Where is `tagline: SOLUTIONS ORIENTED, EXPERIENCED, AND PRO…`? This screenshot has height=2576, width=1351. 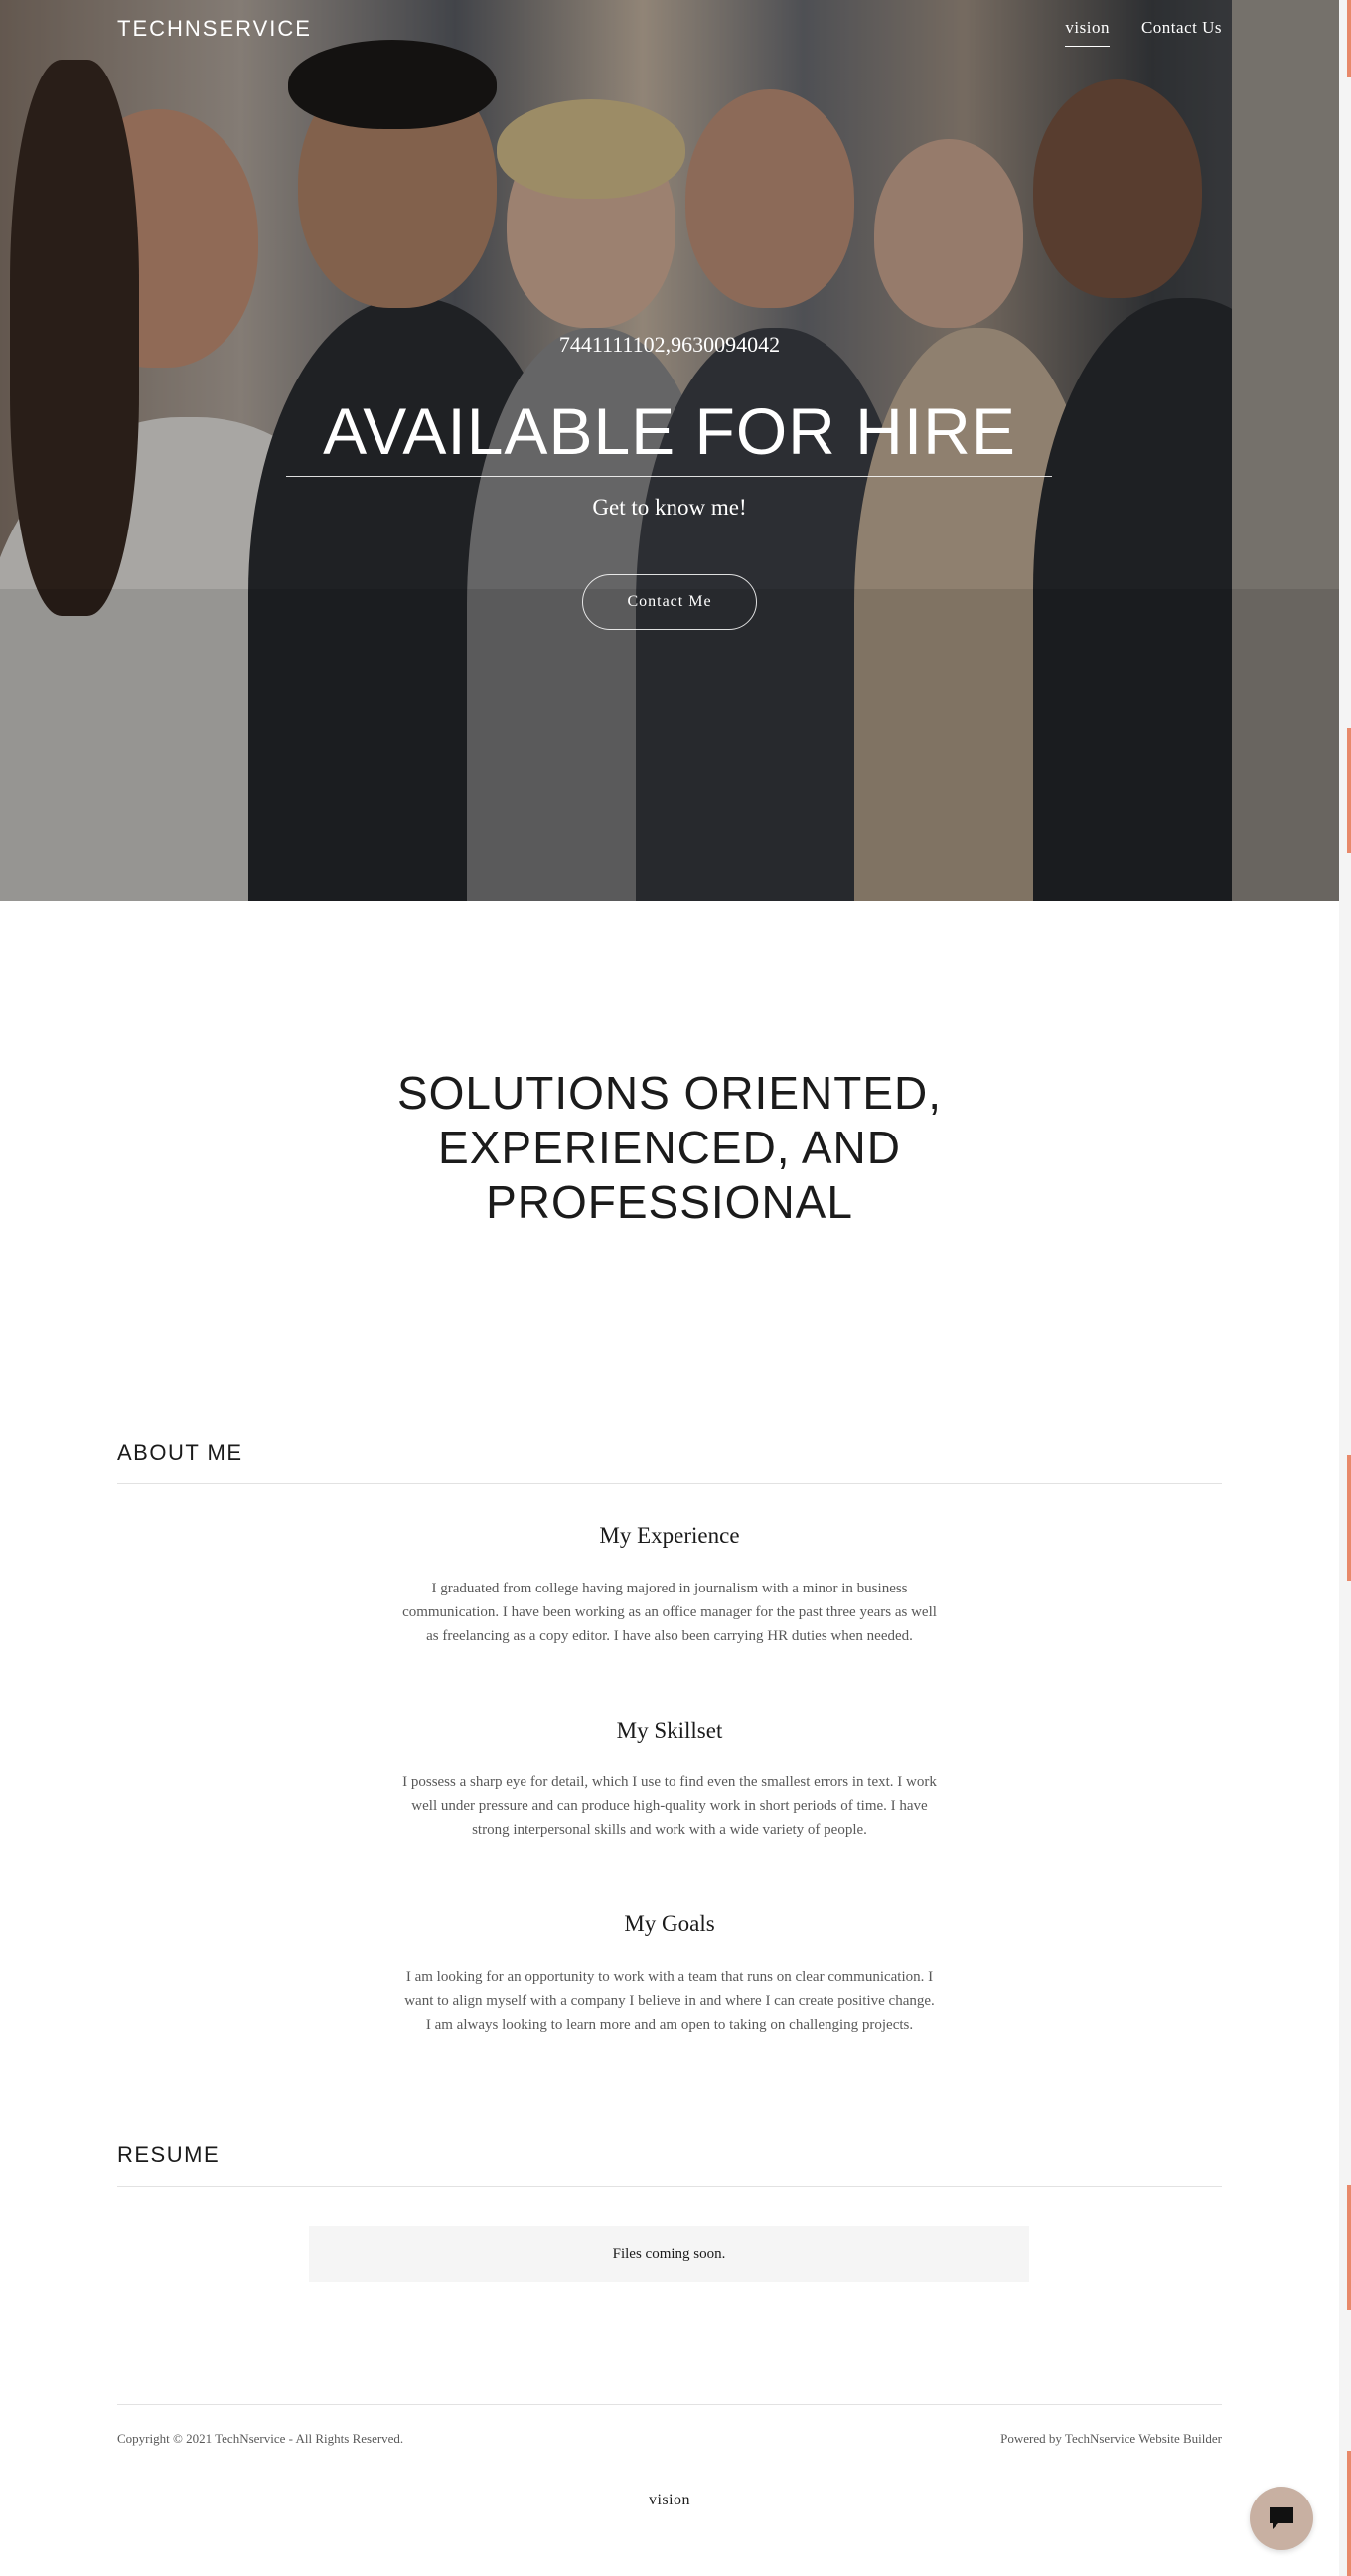
tagline: SOLUTIONS ORIENTED, EXPERIENCED, AND PRO… is located at coordinates (669, 1148).